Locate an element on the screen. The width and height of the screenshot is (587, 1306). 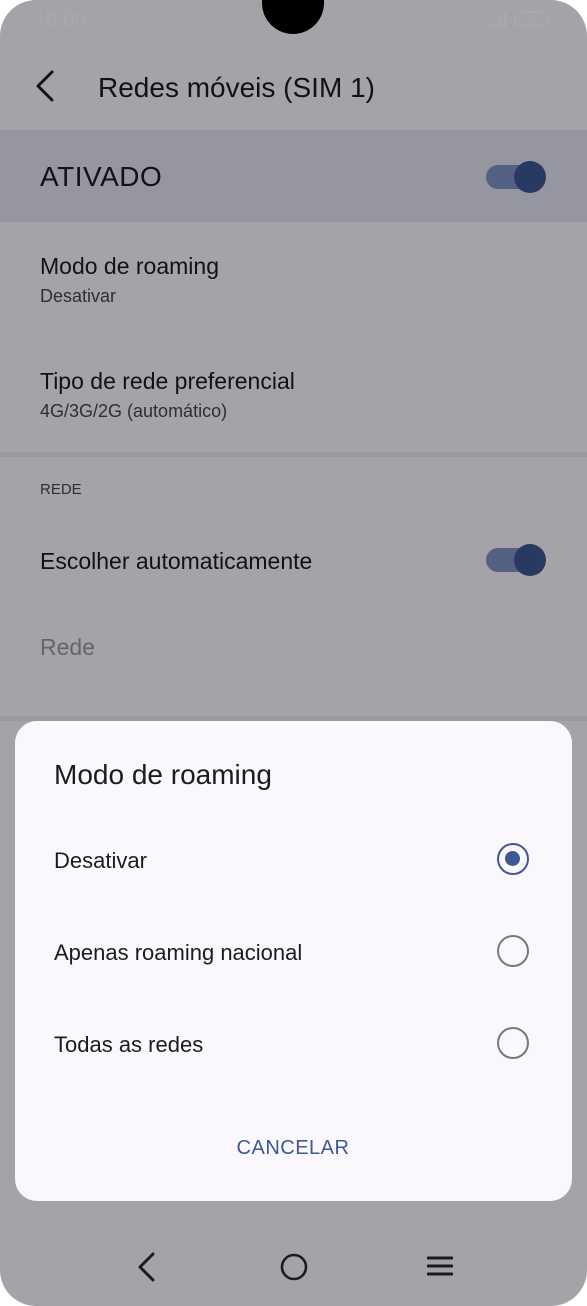
option-disable: Desativar is located at coordinates (293, 861).